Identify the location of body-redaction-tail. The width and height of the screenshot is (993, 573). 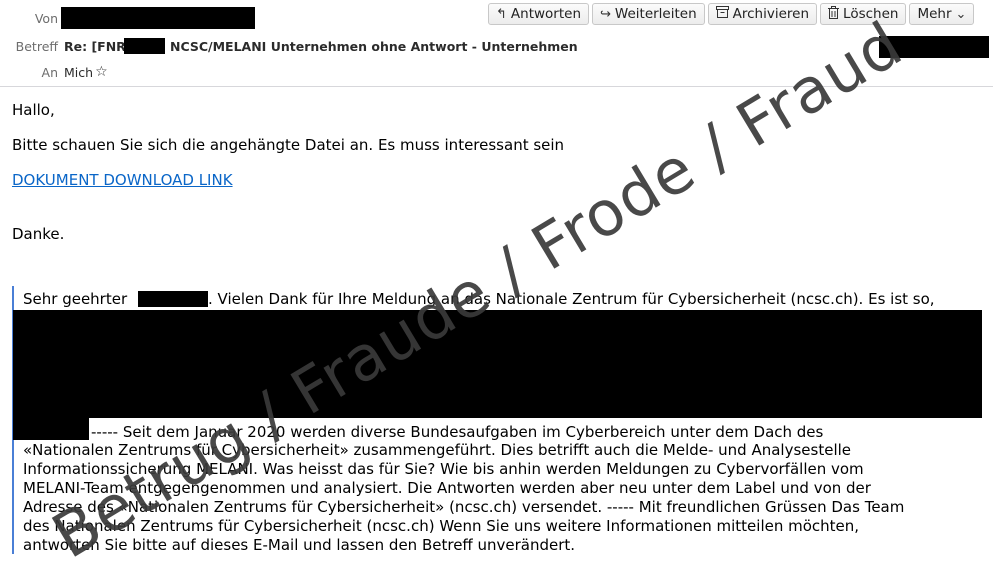
(51, 429).